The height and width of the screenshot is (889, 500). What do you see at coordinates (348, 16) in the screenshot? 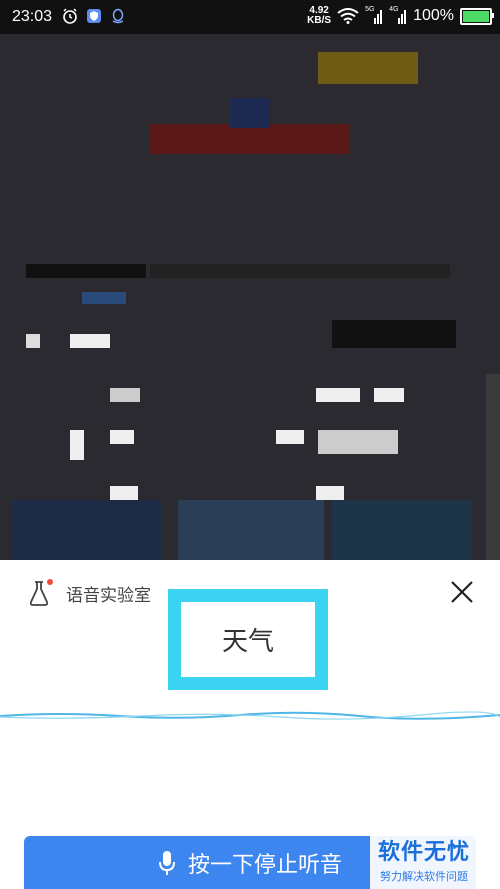
I see `wifi-icon` at bounding box center [348, 16].